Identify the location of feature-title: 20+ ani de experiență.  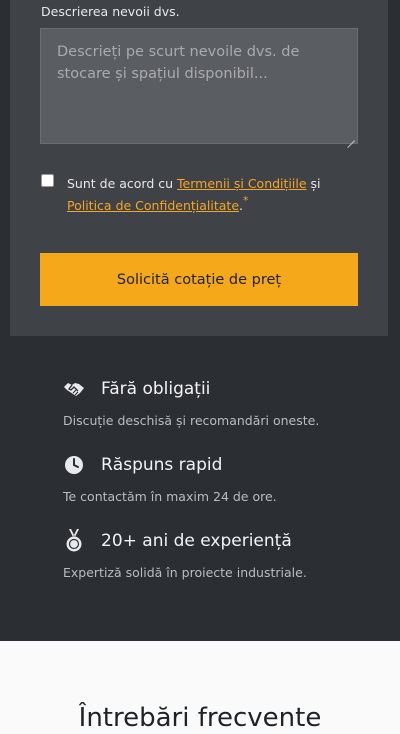
(196, 541).